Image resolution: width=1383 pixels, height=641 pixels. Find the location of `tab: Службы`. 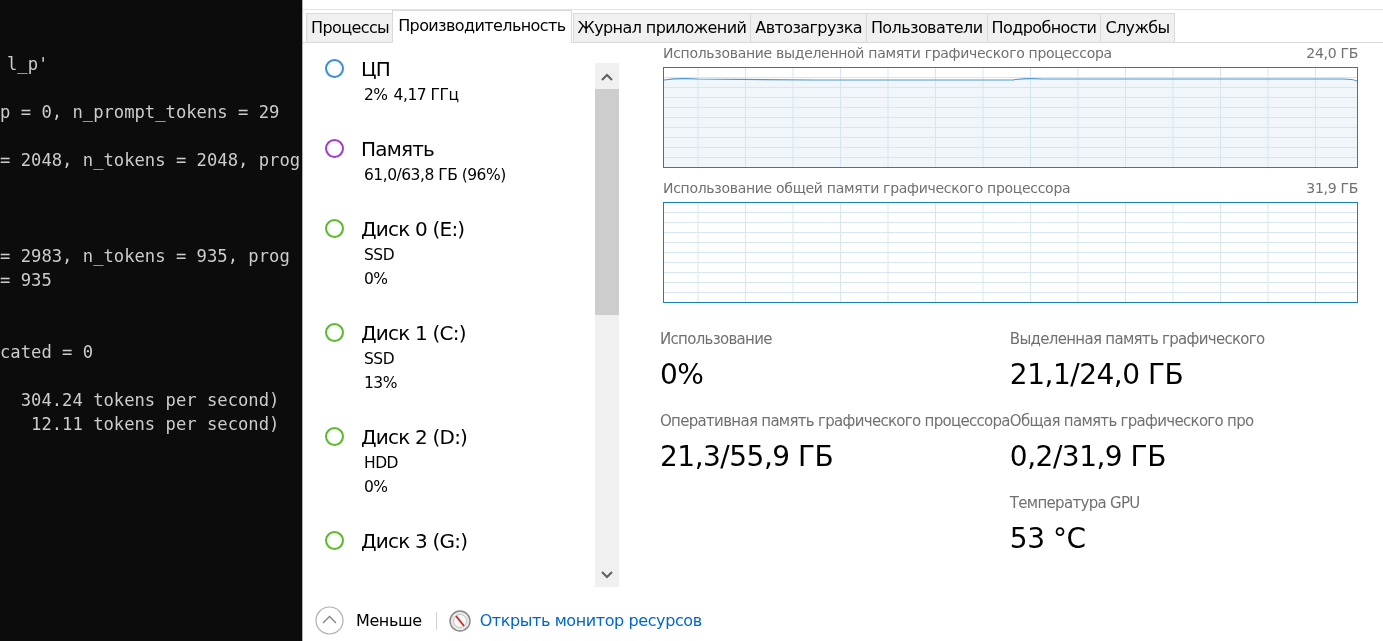

tab: Службы is located at coordinates (1137, 27).